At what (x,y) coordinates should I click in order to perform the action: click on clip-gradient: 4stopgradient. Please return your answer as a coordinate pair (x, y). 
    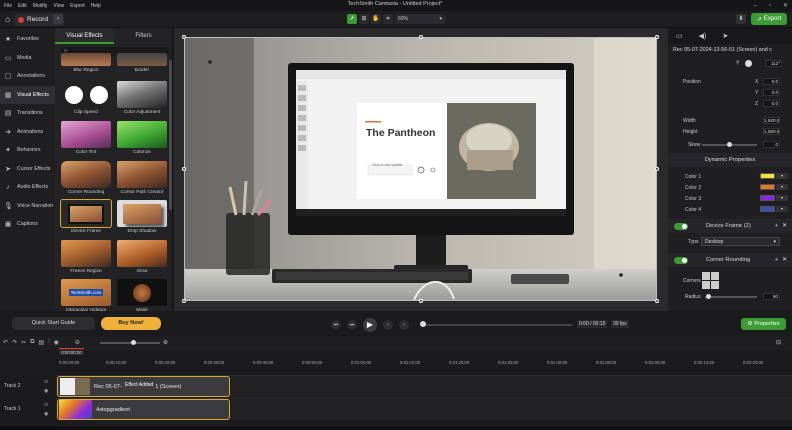
    Looking at the image, I should click on (143, 409).